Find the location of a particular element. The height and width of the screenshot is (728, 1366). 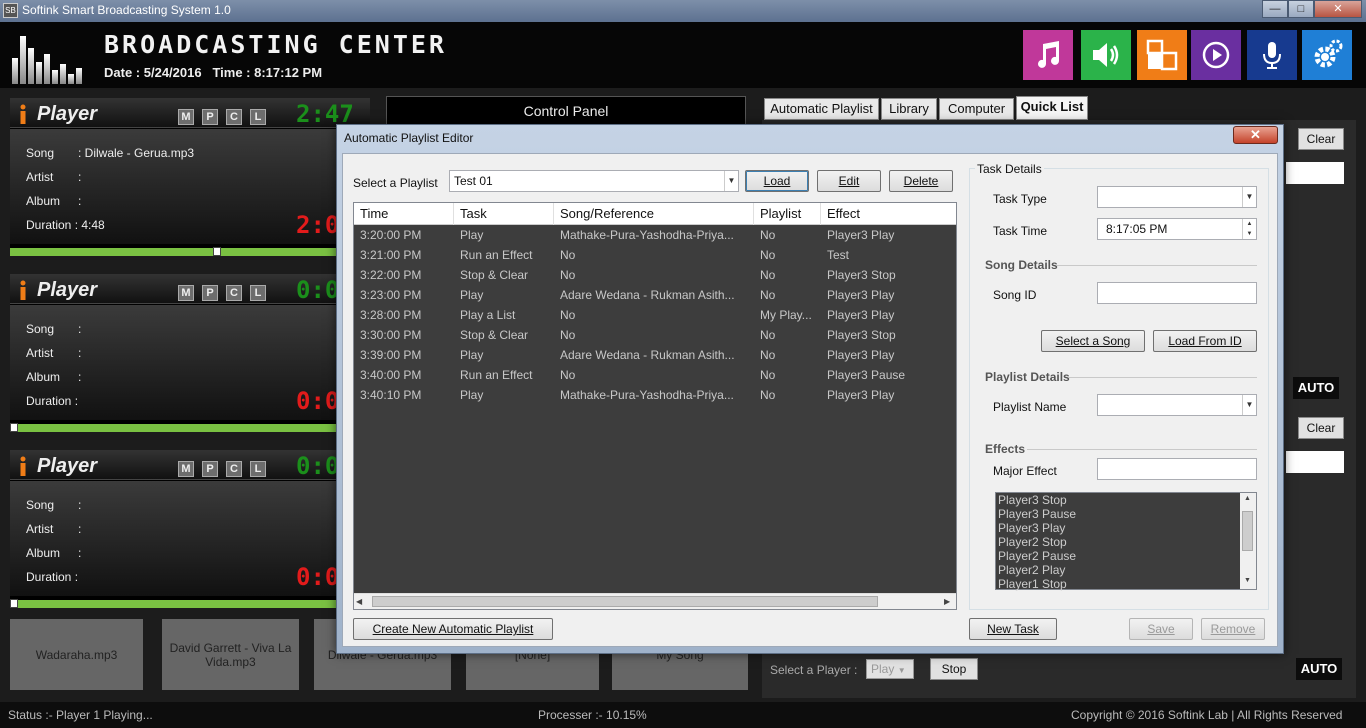

microphone-tile-button is located at coordinates (1272, 55).